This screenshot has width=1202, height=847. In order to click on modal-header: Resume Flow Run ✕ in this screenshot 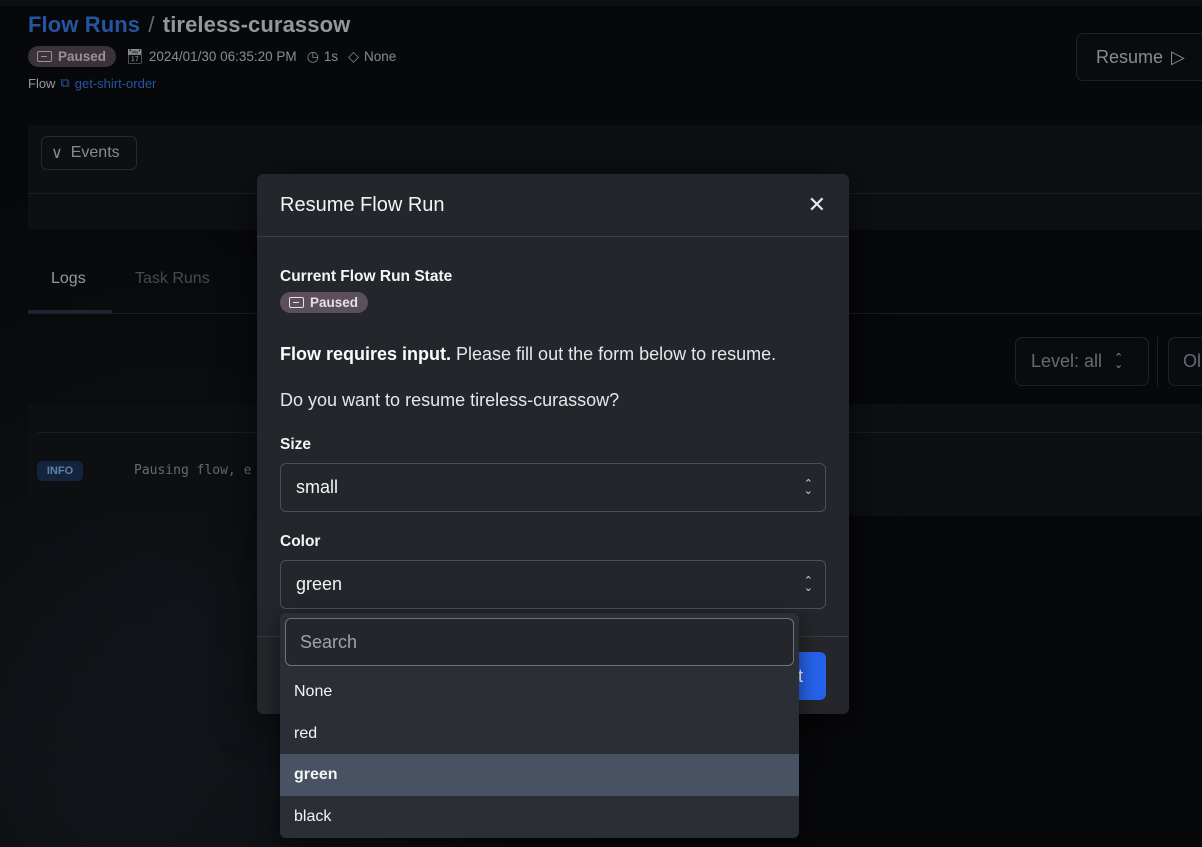, I will do `click(553, 205)`.